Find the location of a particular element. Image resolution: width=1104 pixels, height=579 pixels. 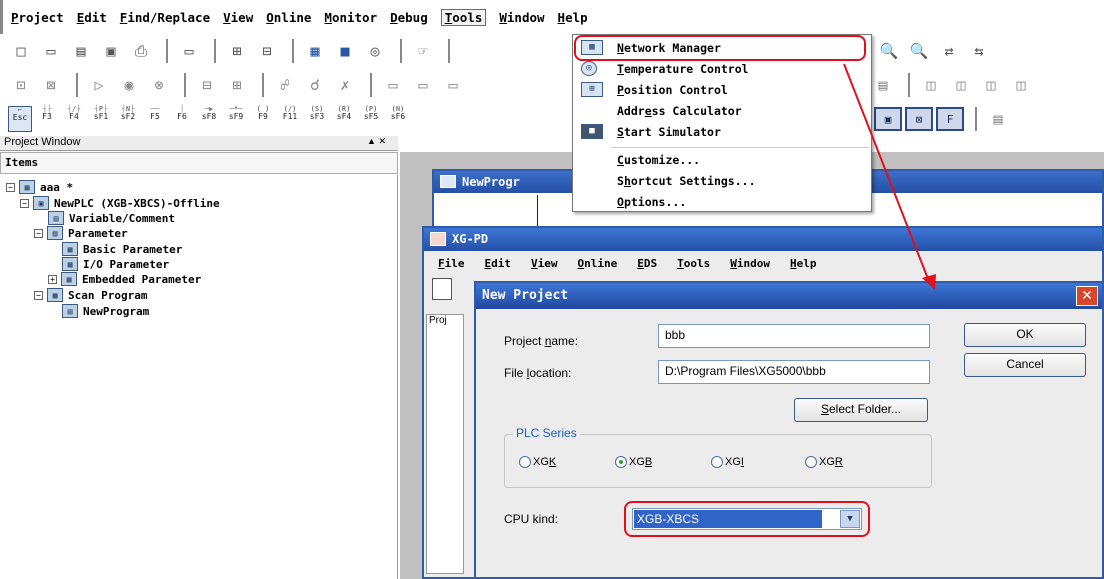

arrow-head is located at coordinates (929, 282).